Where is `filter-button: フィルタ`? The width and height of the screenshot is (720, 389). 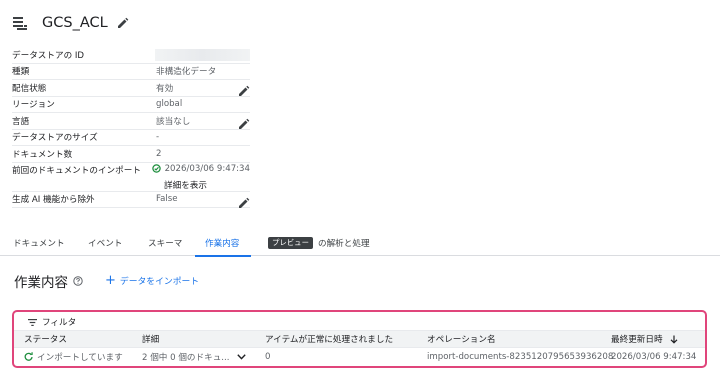
filter-button: フィルタ is located at coordinates (52, 322).